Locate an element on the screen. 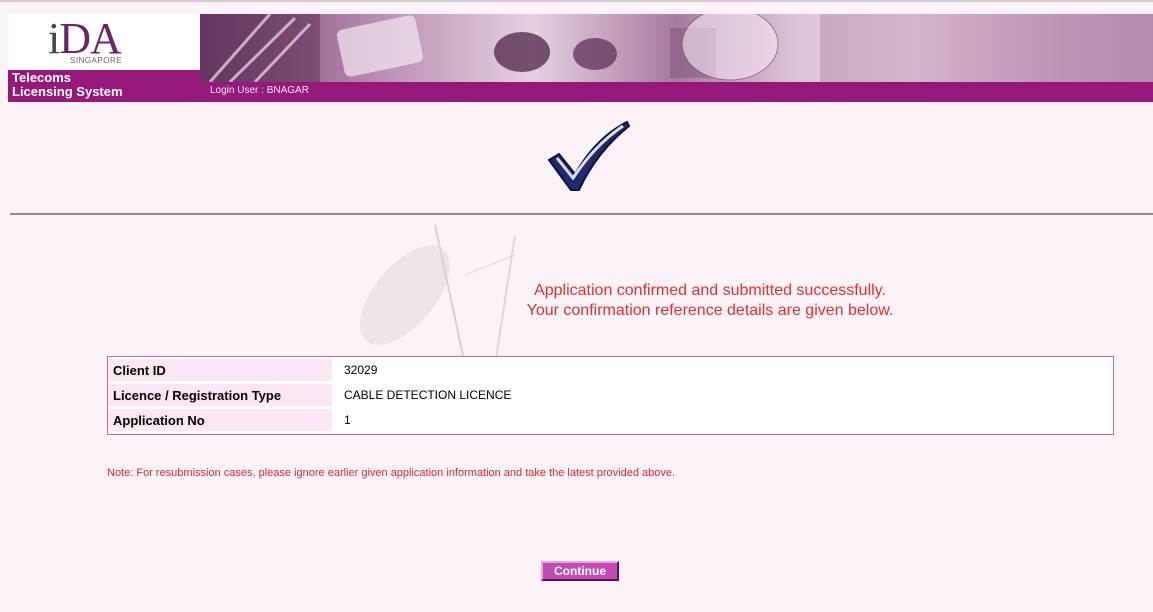 This screenshot has width=1153, height=612. system-title-band: Telecoms Licensing System is located at coordinates (104, 86).